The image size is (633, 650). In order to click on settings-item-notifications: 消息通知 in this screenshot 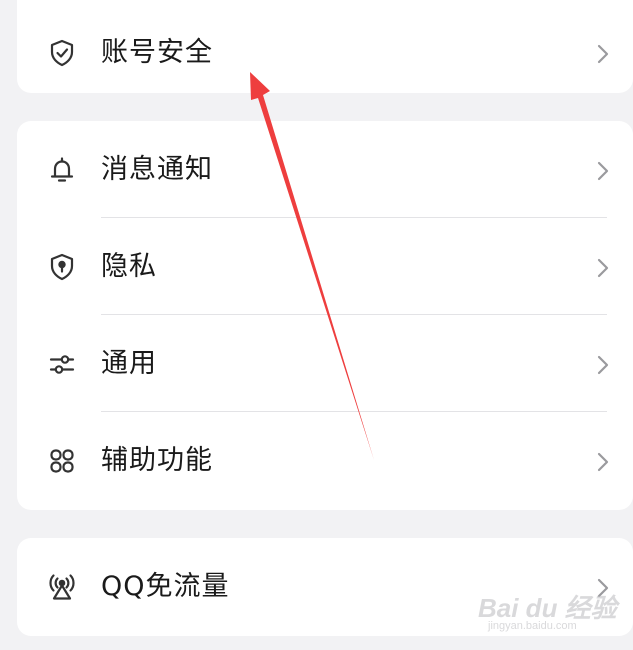, I will do `click(325, 169)`.